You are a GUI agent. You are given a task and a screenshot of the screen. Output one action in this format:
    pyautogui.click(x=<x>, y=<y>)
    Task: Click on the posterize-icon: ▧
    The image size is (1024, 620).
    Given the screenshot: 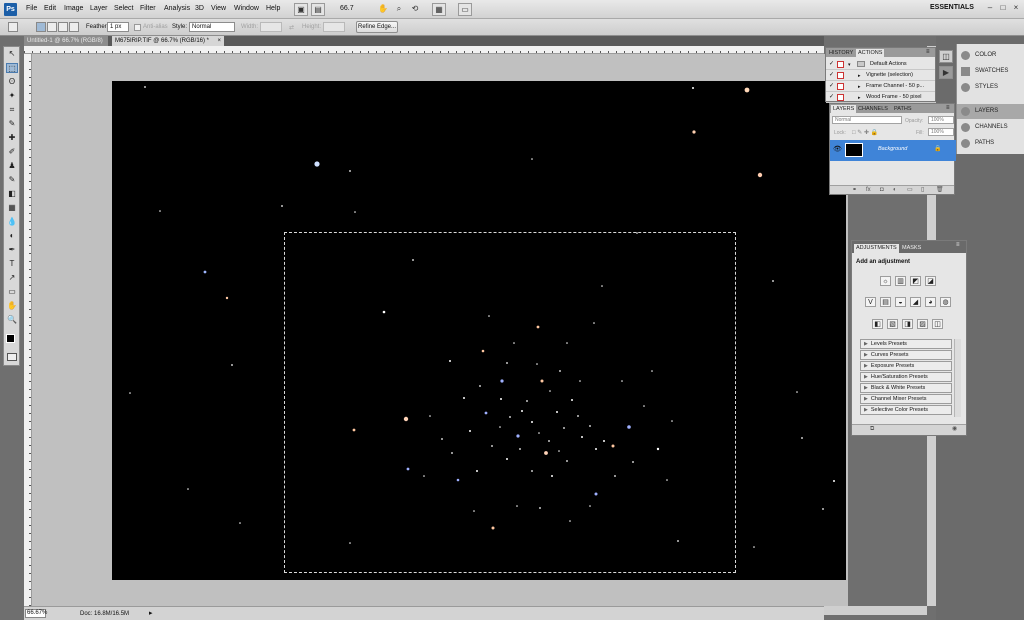 What is the action you would take?
    pyautogui.click(x=892, y=324)
    